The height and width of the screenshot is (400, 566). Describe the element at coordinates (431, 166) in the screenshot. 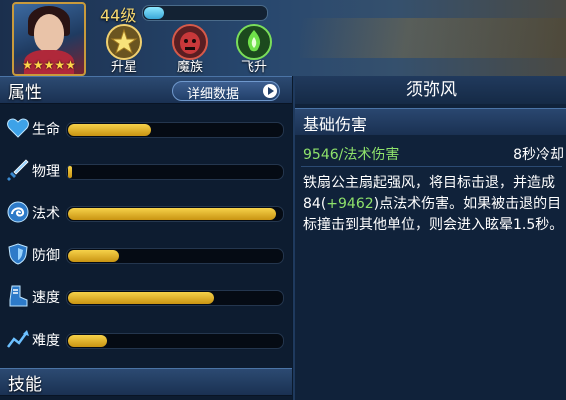

I see `divider` at that location.